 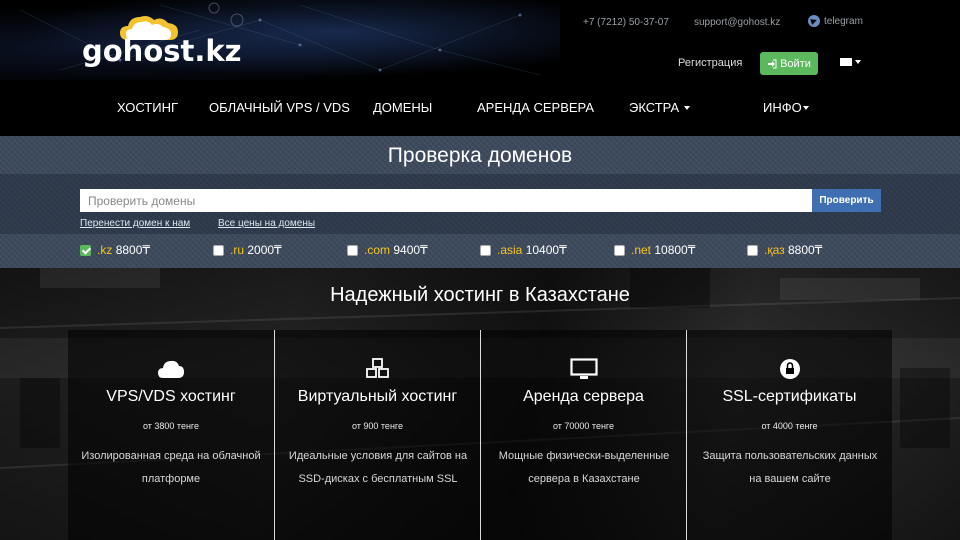 What do you see at coordinates (782, 107) in the screenshot?
I see `nav-item-label: ИНФО` at bounding box center [782, 107].